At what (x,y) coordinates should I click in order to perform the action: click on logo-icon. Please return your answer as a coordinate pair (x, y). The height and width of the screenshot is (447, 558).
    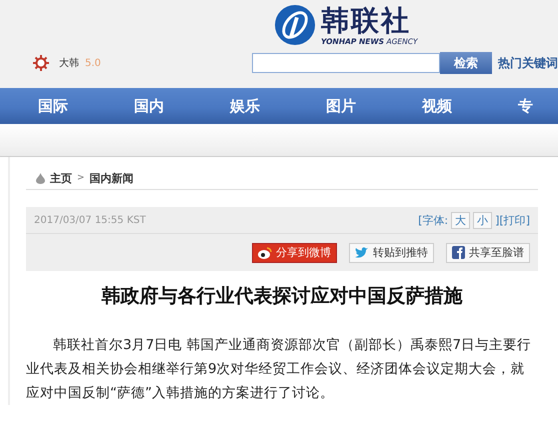
    Looking at the image, I should click on (295, 25).